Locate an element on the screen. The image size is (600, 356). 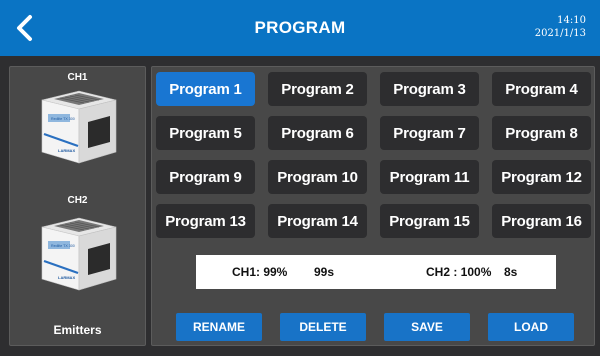
status-box: CH1: 99% 99s CH2 : 100% 8s is located at coordinates (376, 272).